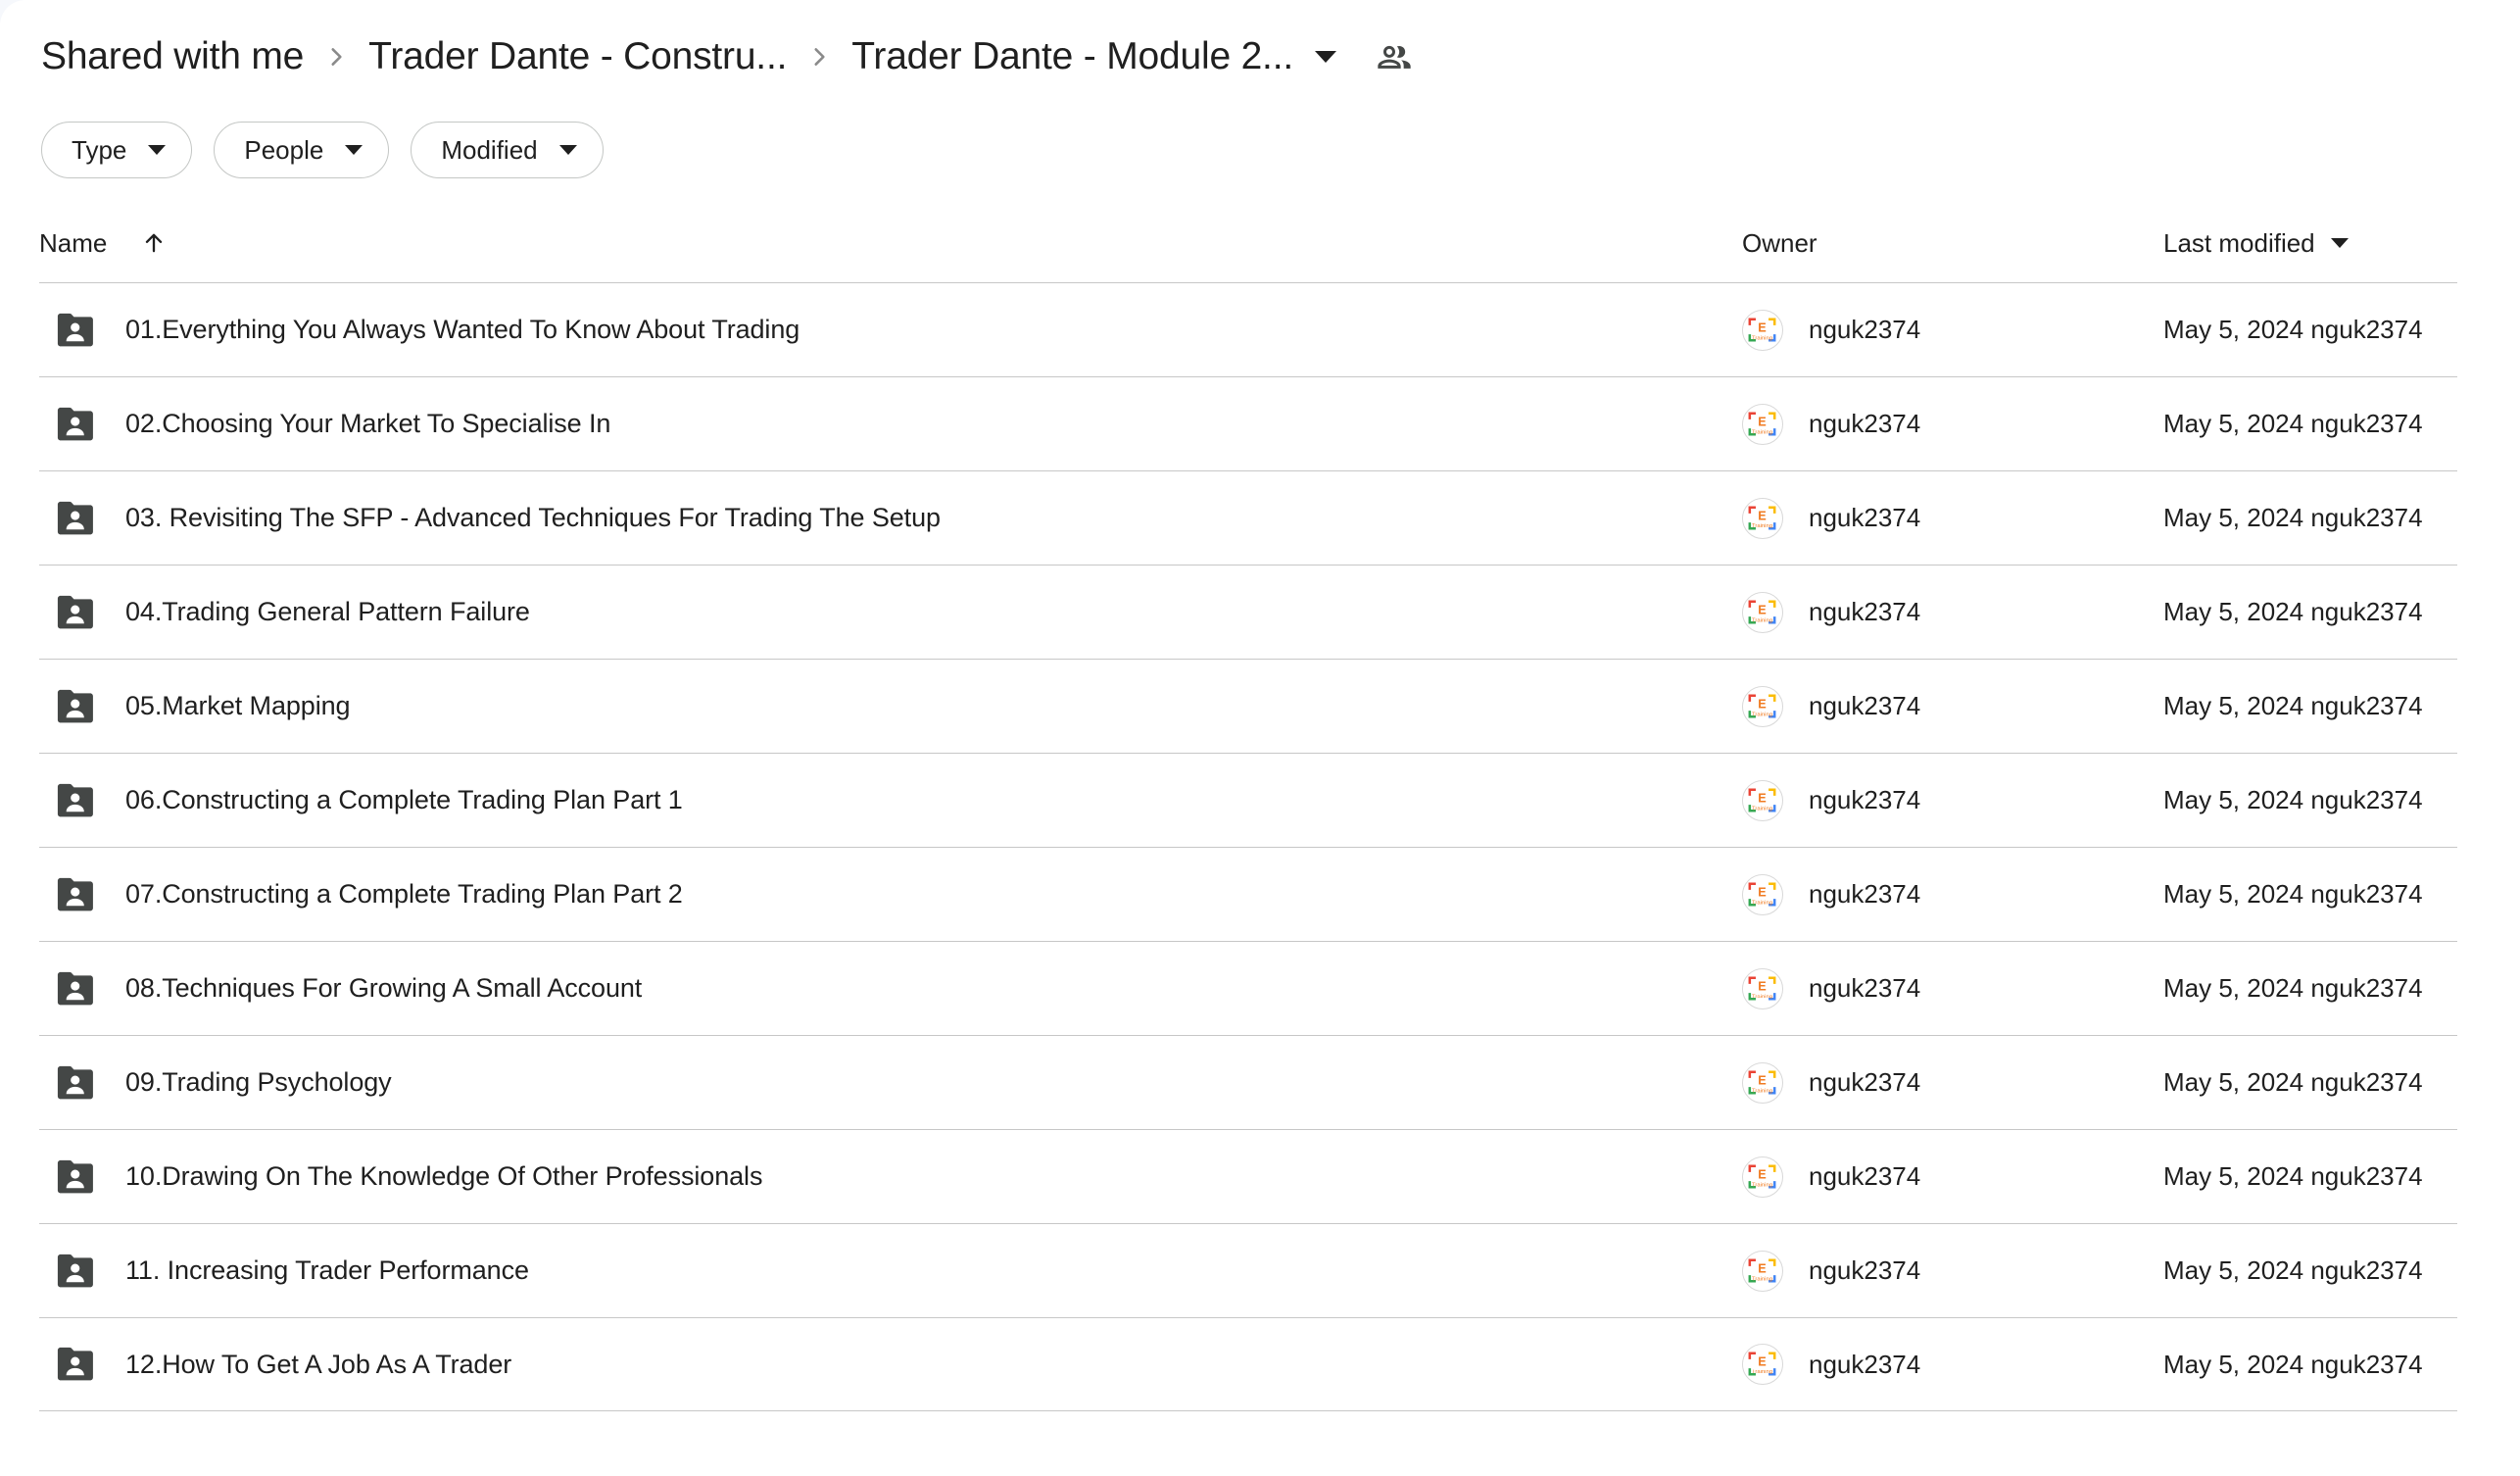 Image resolution: width=2520 pixels, height=1476 pixels. I want to click on file-table-header: Name Owner Last modified, so click(1248, 243).